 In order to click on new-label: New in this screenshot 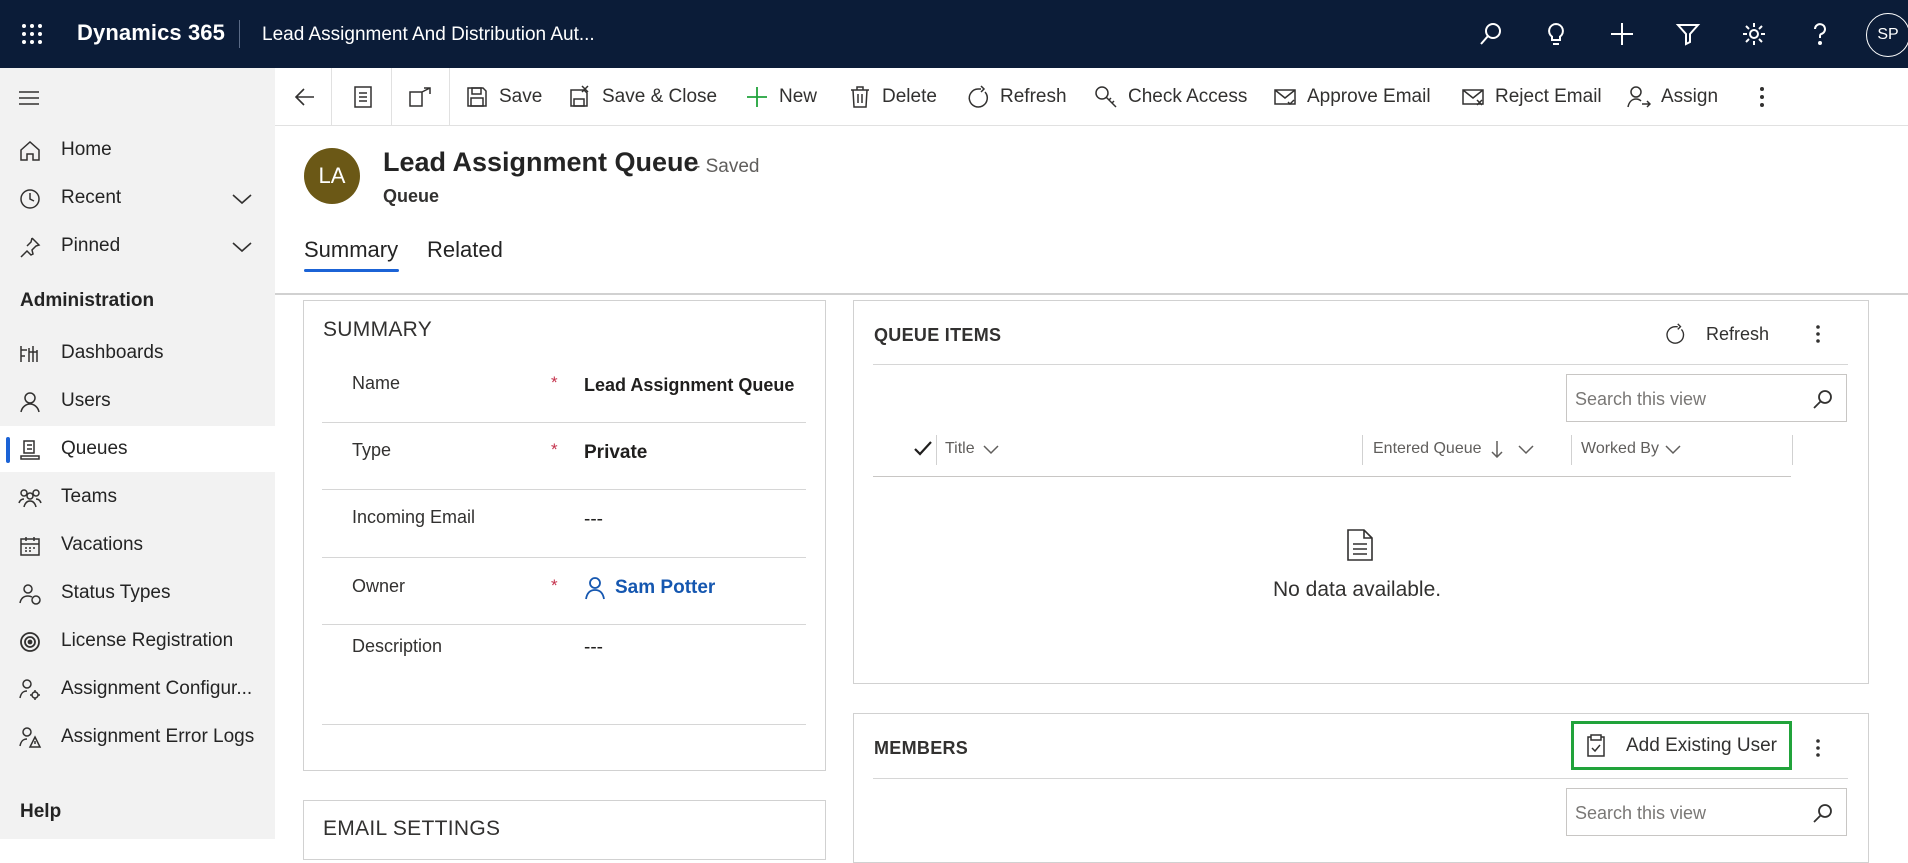, I will do `click(798, 96)`.